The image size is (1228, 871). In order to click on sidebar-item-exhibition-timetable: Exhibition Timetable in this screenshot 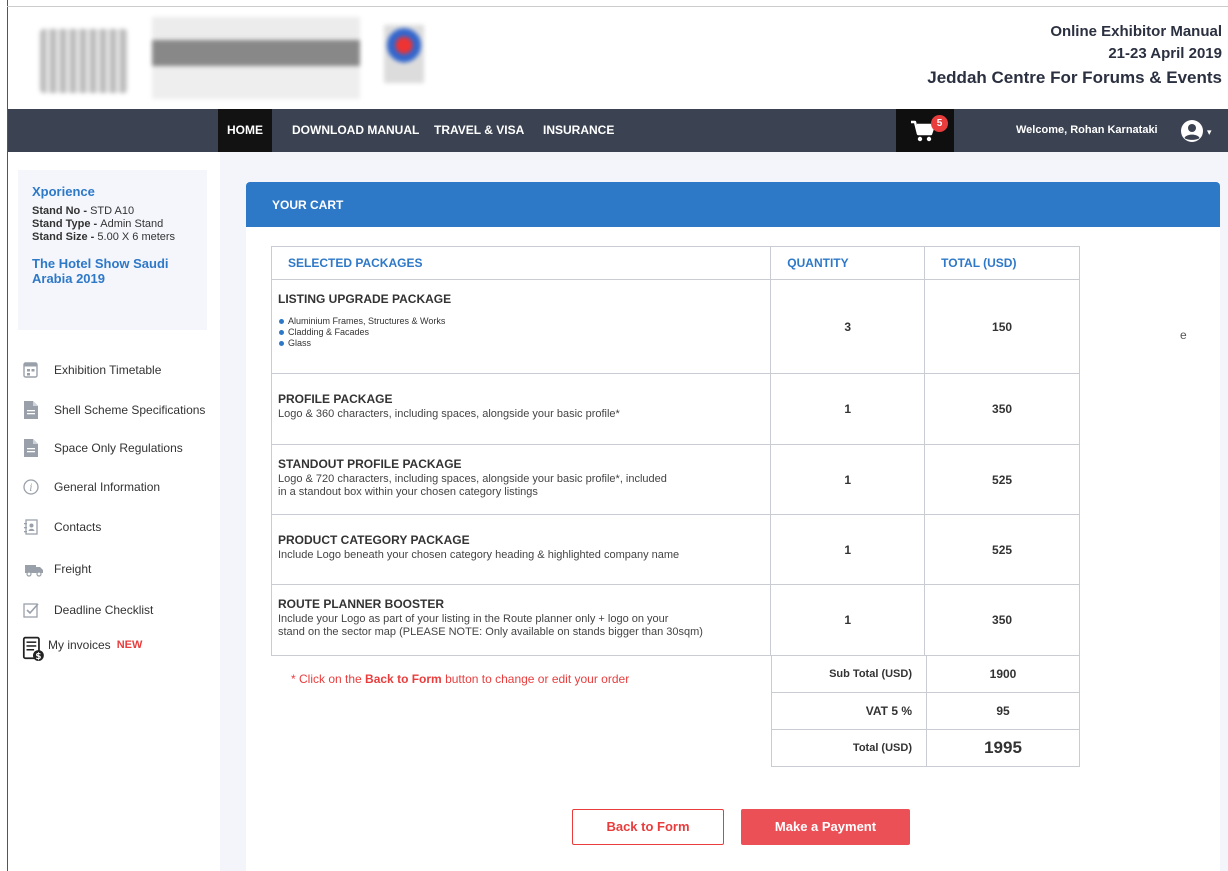, I will do `click(91, 370)`.